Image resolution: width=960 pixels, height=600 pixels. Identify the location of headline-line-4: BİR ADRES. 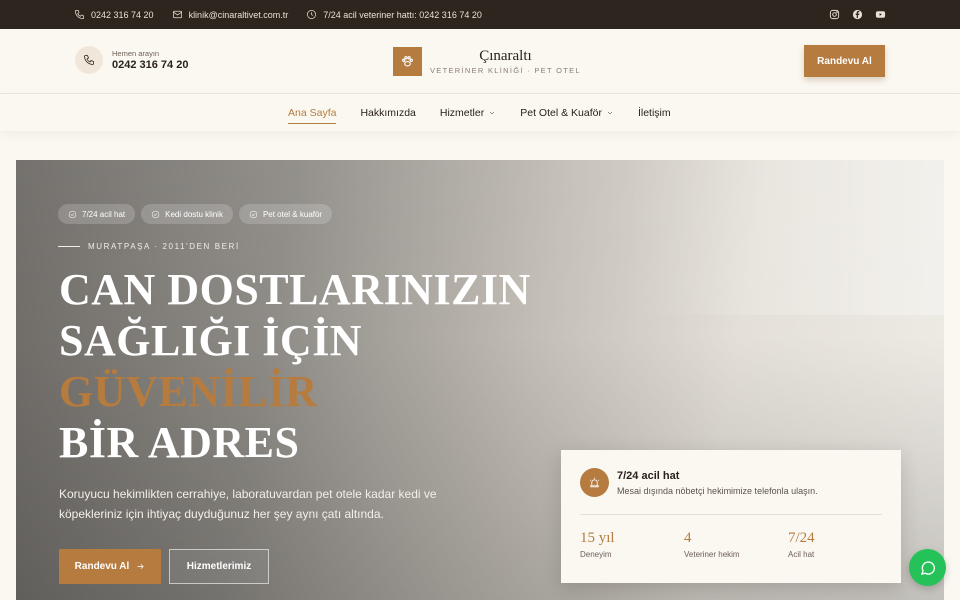
(179, 442).